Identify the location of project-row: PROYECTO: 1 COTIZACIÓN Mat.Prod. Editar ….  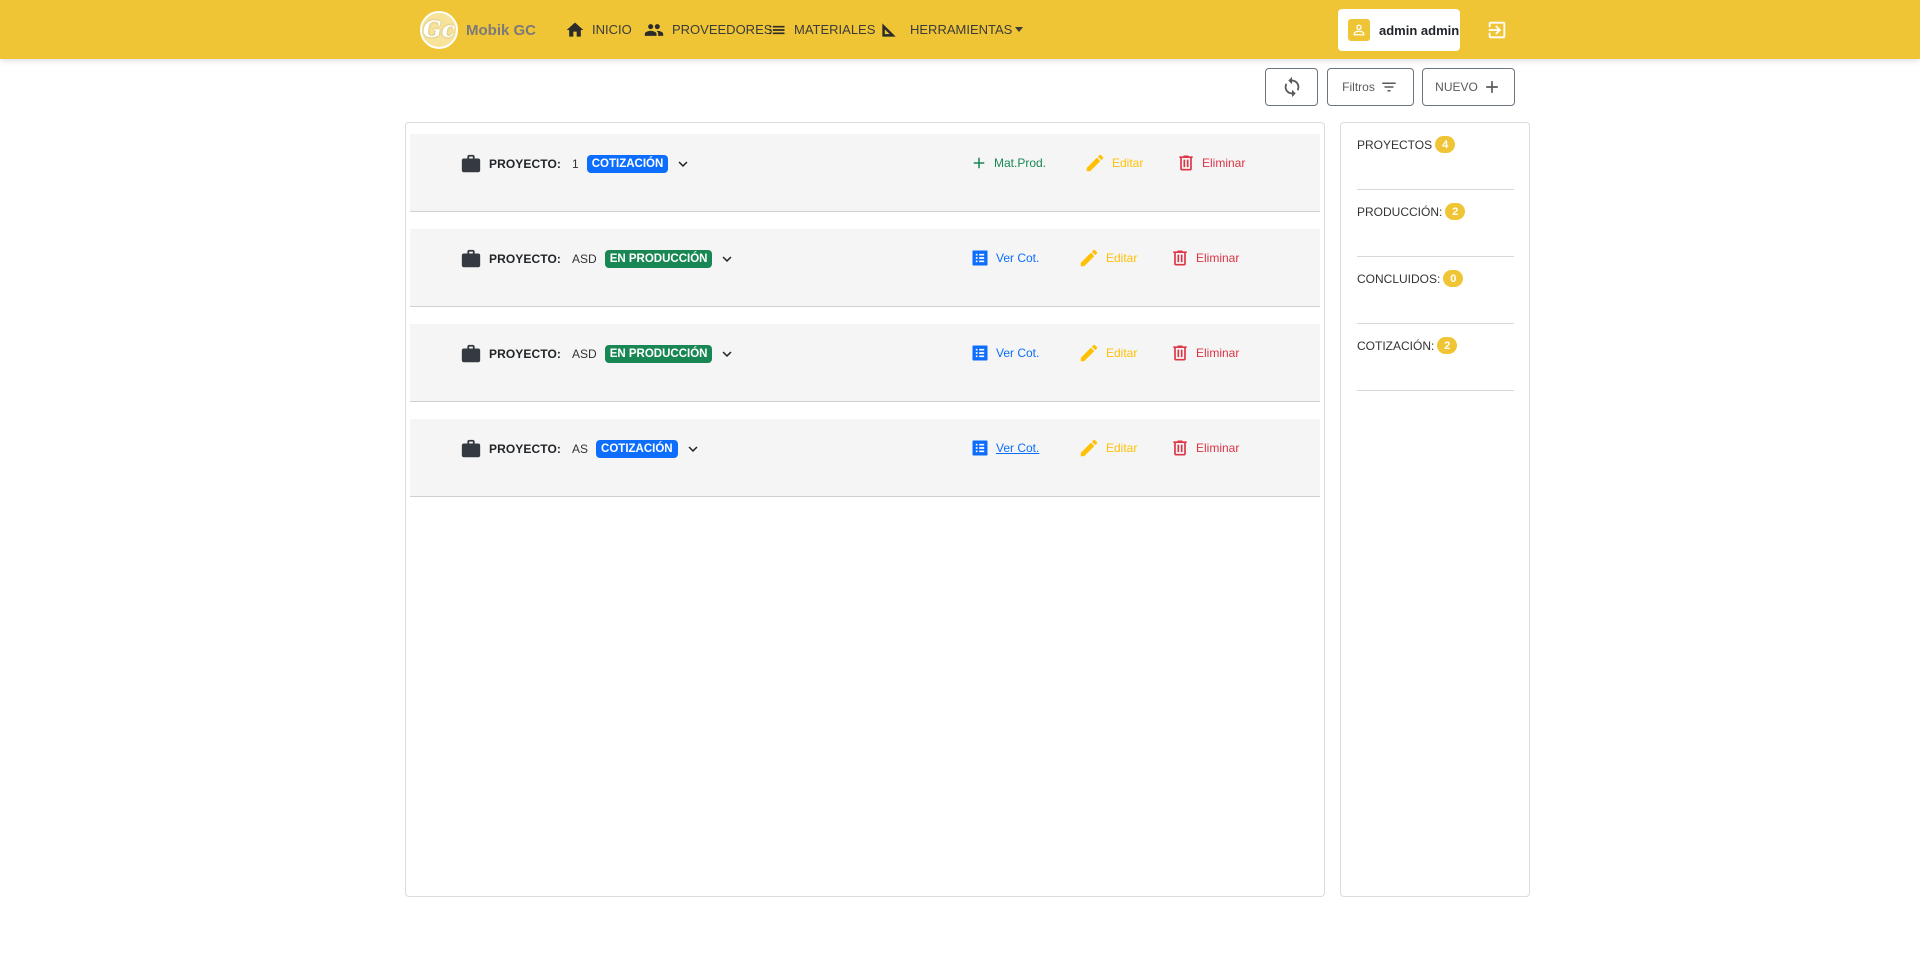
(865, 173).